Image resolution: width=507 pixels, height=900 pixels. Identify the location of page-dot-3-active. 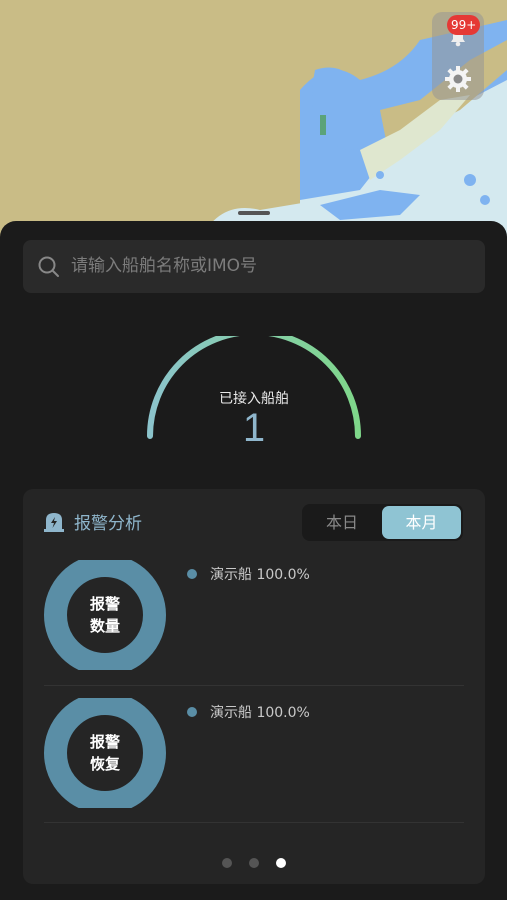
(281, 863).